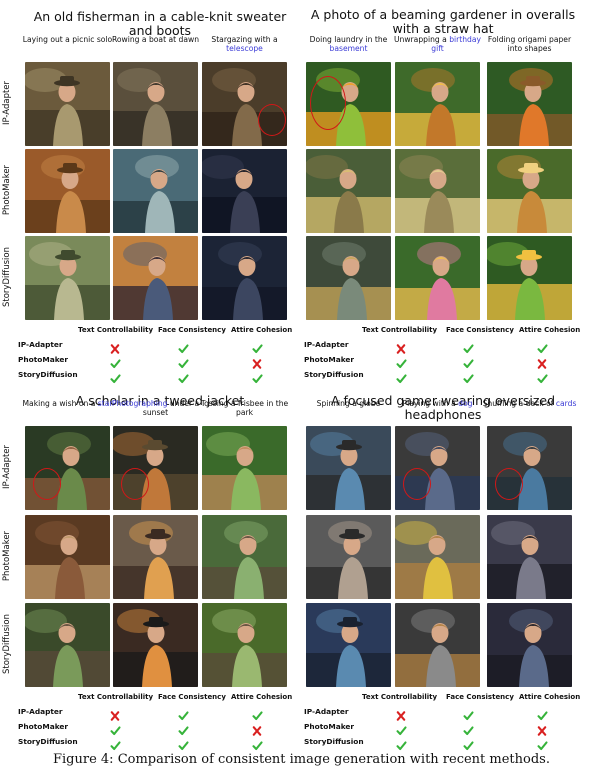  Describe the element at coordinates (139, 403) in the screenshot. I see `prompt-highlight: Photographing` at that location.